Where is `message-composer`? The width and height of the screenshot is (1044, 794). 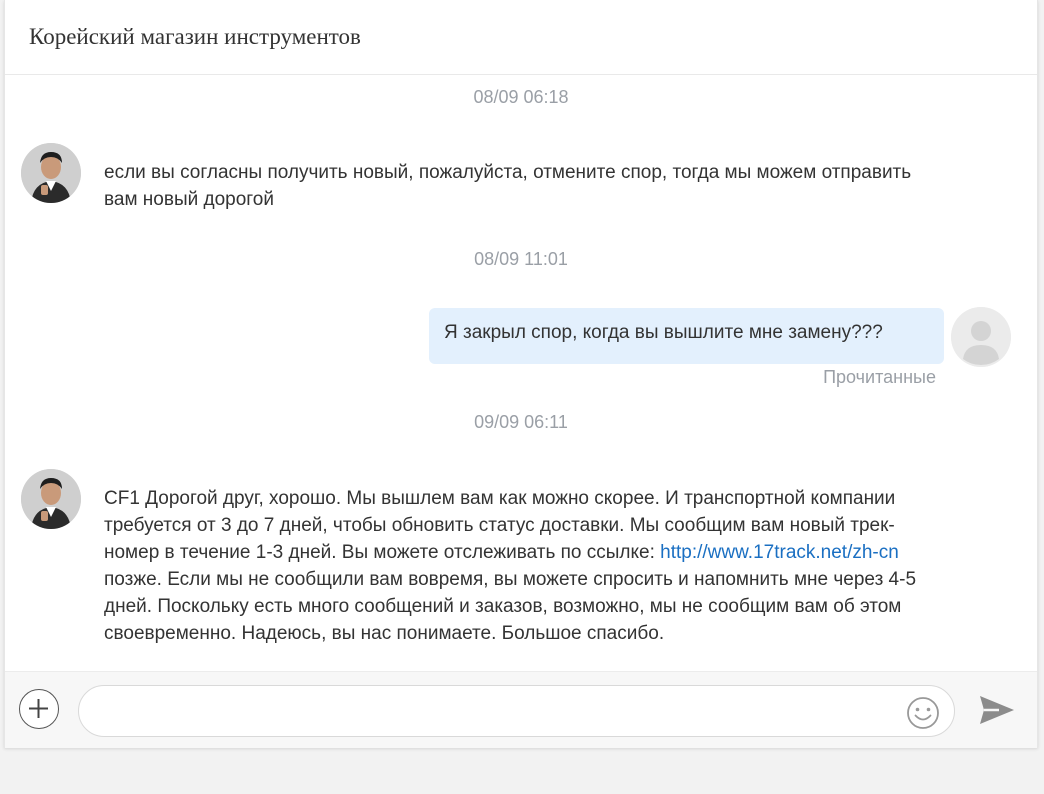 message-composer is located at coordinates (521, 709).